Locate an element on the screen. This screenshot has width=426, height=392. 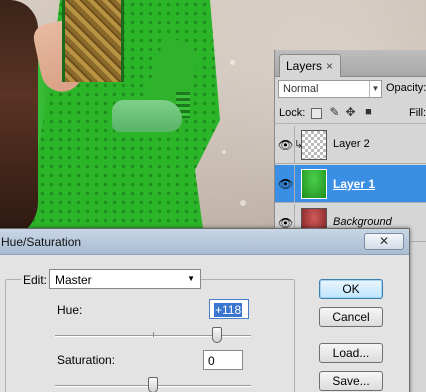
hue-slider-thumb is located at coordinates (217, 335).